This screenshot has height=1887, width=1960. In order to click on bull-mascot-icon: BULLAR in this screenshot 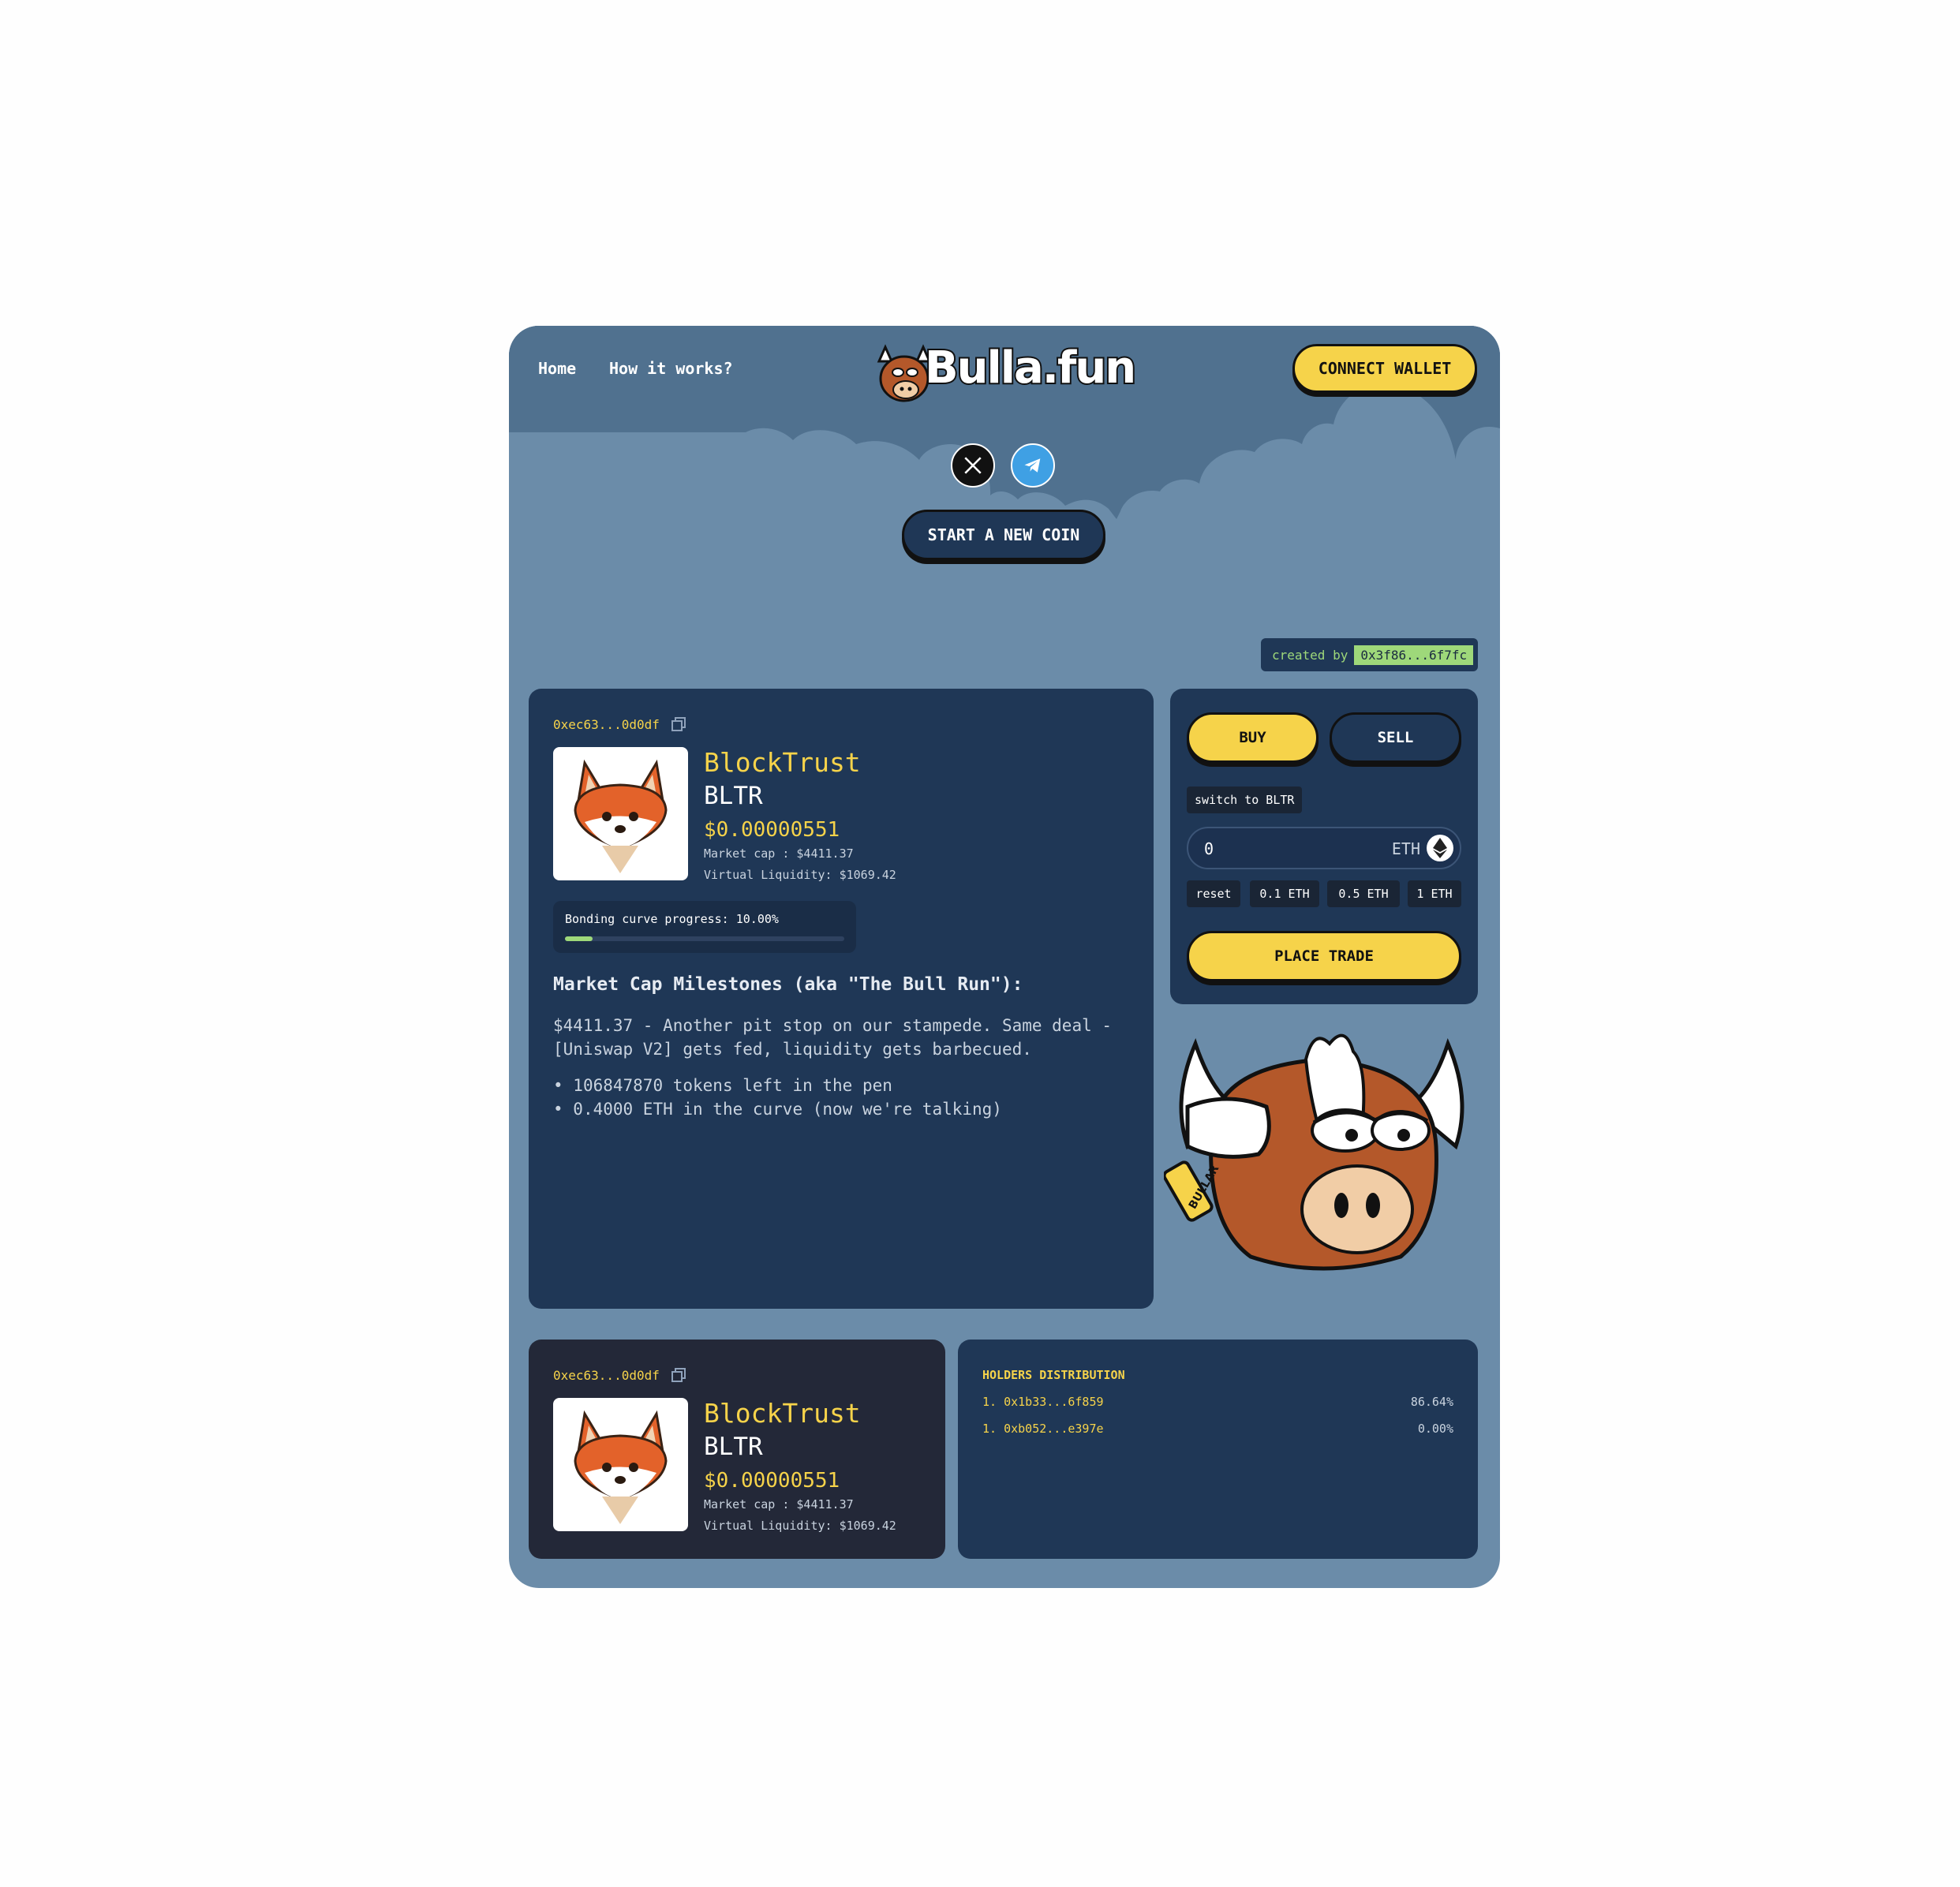, I will do `click(1314, 1152)`.